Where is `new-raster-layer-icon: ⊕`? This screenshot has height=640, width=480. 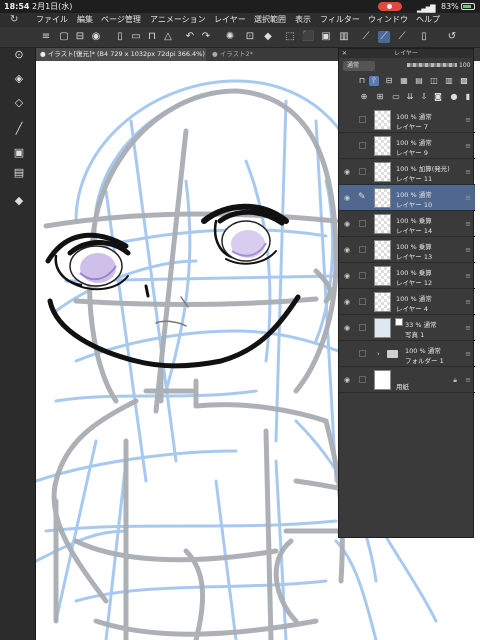 new-raster-layer-icon: ⊕ is located at coordinates (364, 97).